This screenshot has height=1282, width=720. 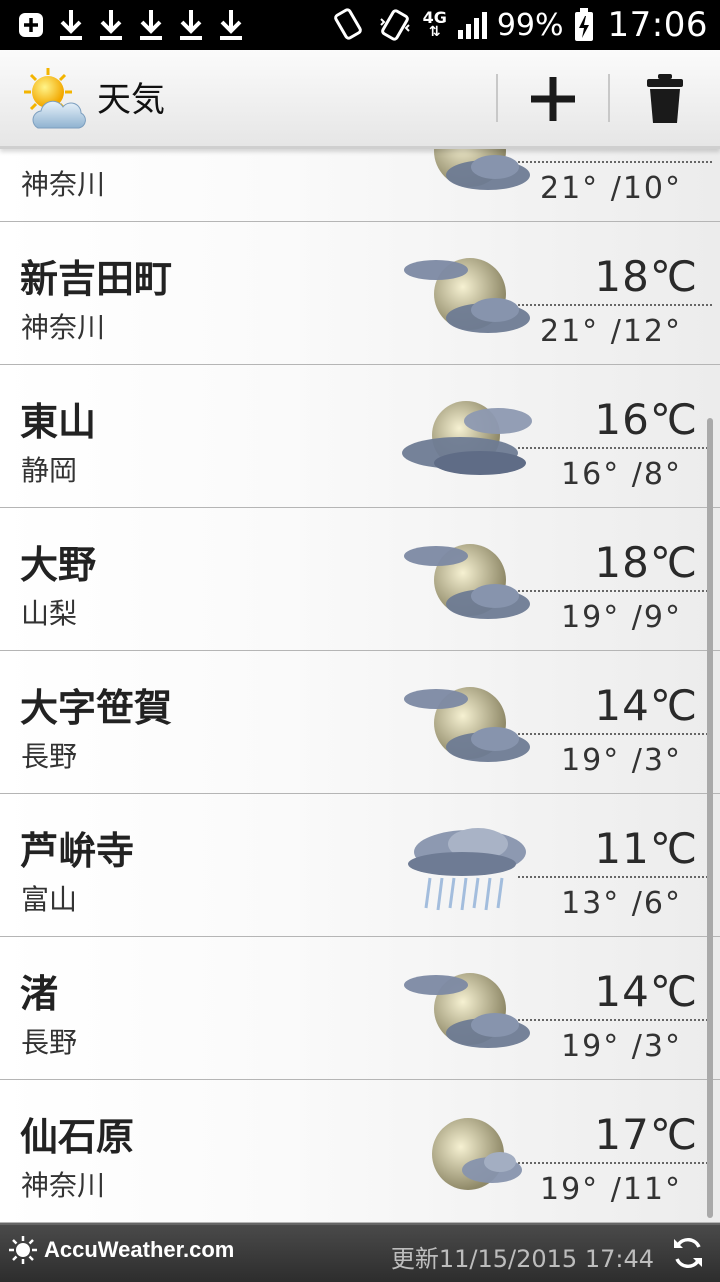 What do you see at coordinates (49, 899) in the screenshot?
I see `prefecture-name: 富山` at bounding box center [49, 899].